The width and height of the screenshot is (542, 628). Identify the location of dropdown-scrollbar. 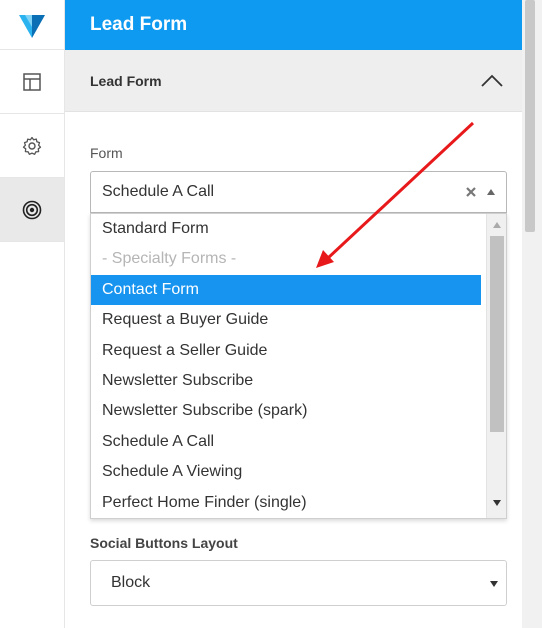
(496, 366).